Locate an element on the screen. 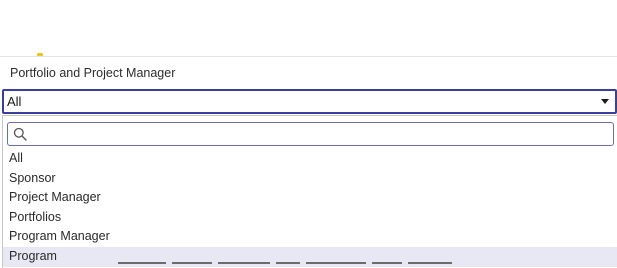  option-all: All is located at coordinates (310, 159).